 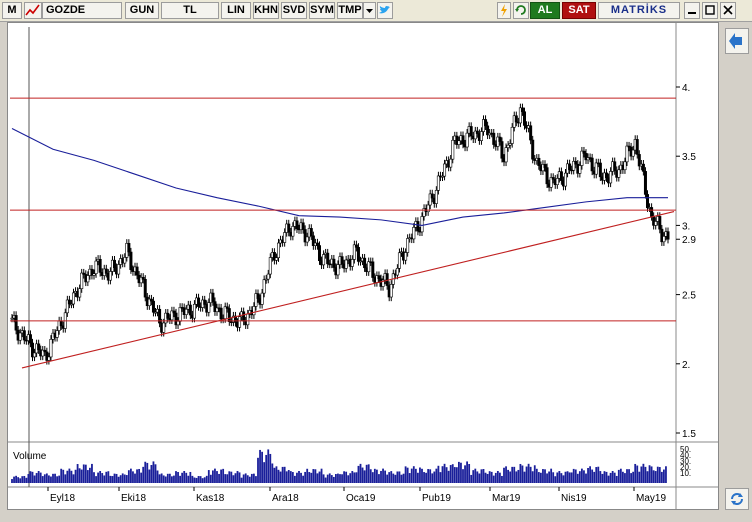 What do you see at coordinates (710, 10) in the screenshot?
I see `maximize-icon` at bounding box center [710, 10].